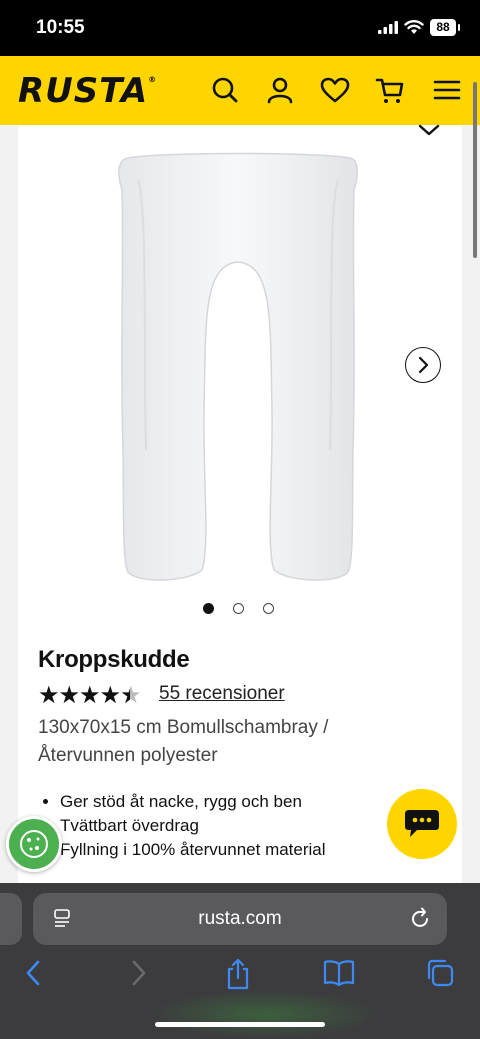 Image resolution: width=480 pixels, height=1039 pixels. Describe the element at coordinates (443, 27) in the screenshot. I see `battery-icon: 88` at that location.